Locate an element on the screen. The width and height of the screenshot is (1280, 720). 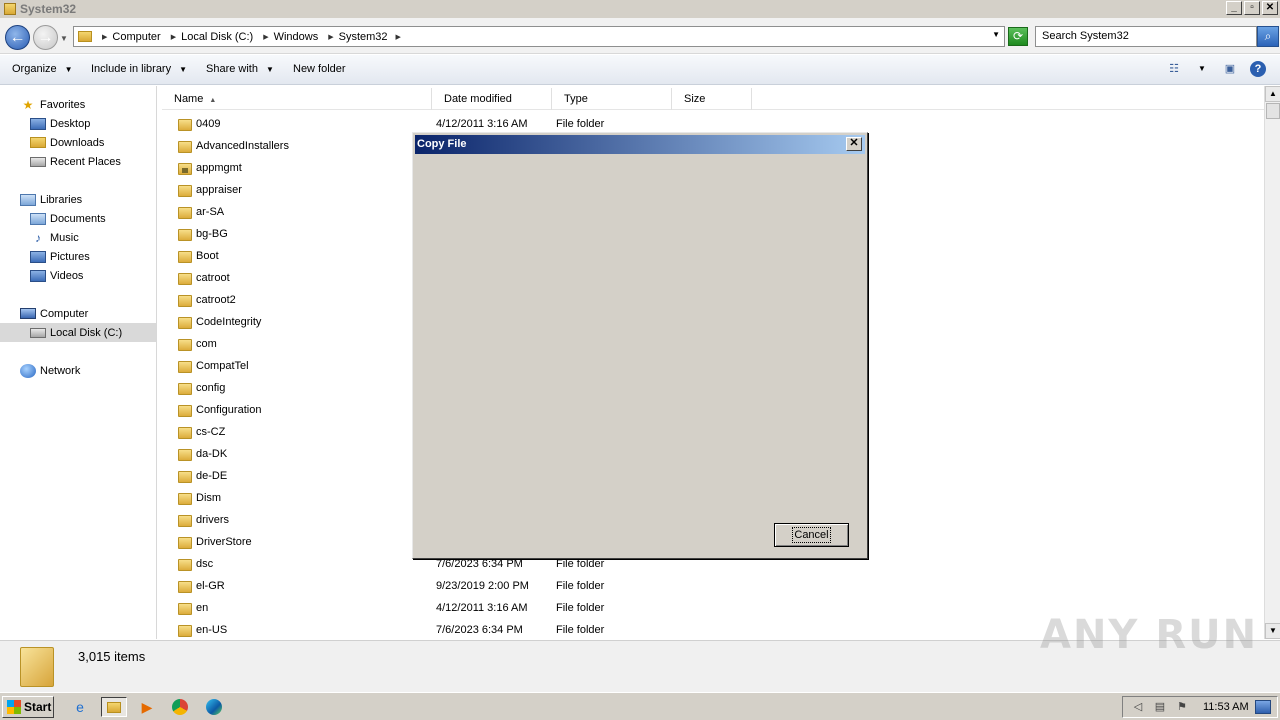
cancel-button: Cancel is located at coordinates (811, 535).